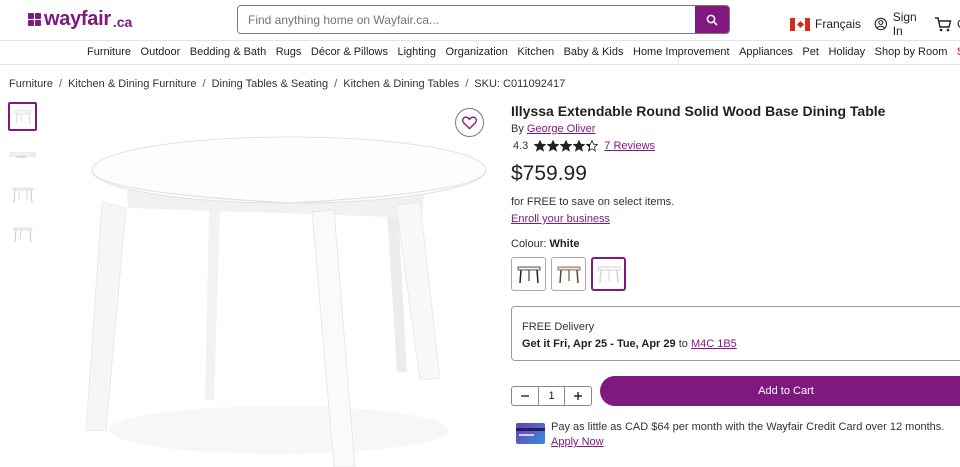  Describe the element at coordinates (349, 52) in the screenshot. I see `nav-item-d-cor-pillows: Décor & Pillows` at that location.